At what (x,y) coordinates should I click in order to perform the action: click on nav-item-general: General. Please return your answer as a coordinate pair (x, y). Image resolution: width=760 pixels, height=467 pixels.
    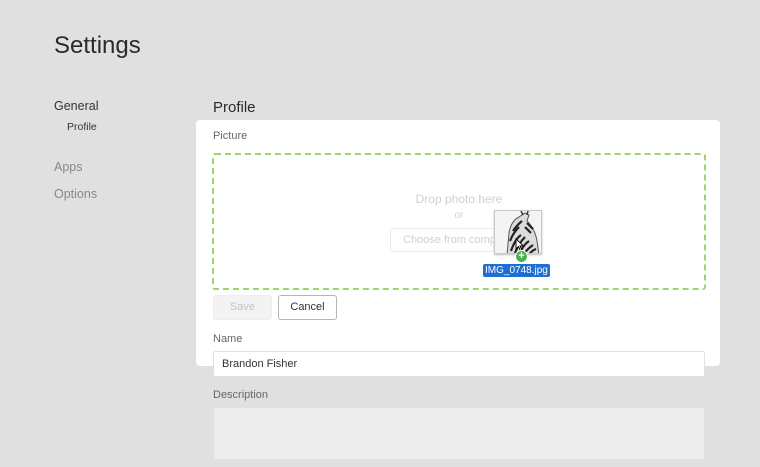
    Looking at the image, I should click on (76, 106).